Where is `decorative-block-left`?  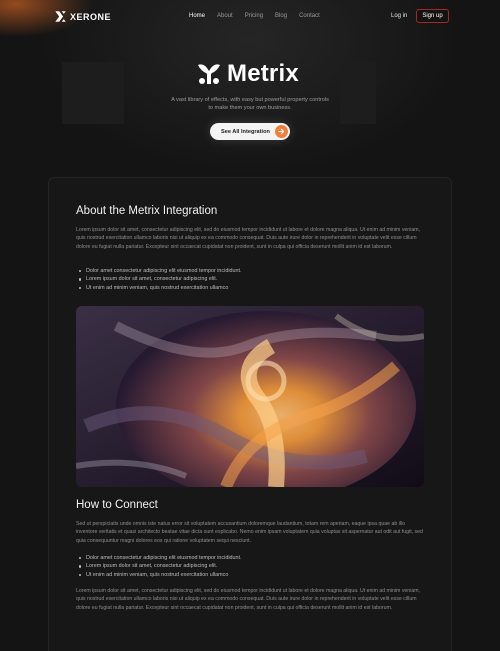
decorative-block-left is located at coordinates (93, 93).